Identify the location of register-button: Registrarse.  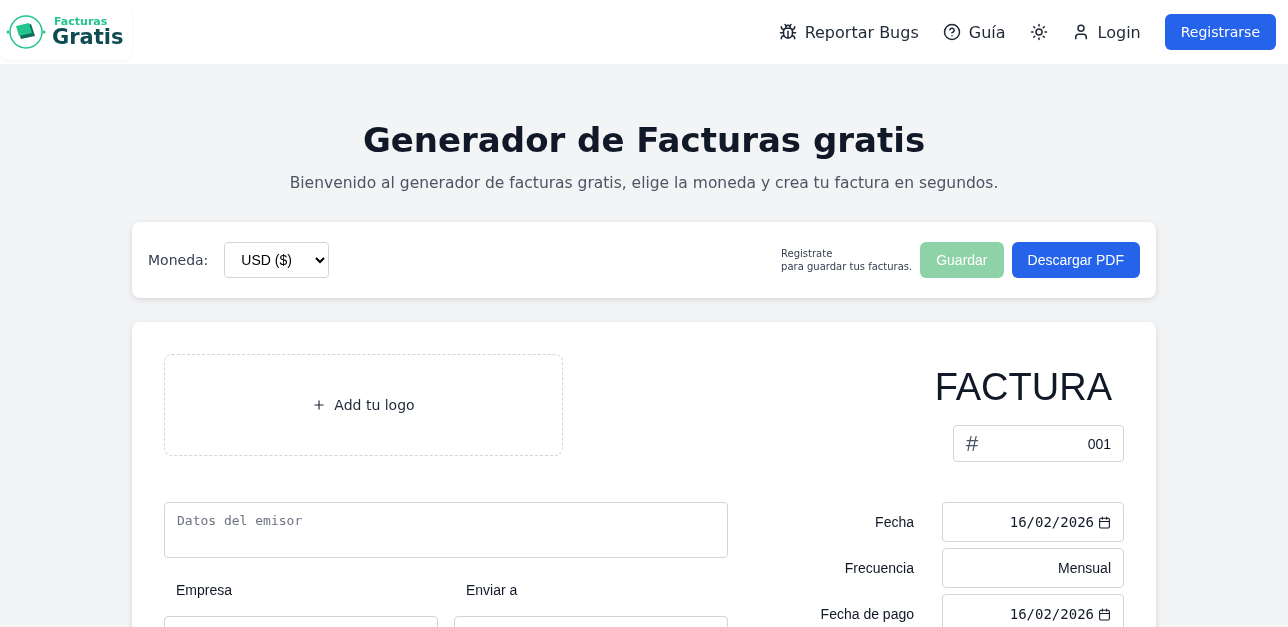
(1220, 32).